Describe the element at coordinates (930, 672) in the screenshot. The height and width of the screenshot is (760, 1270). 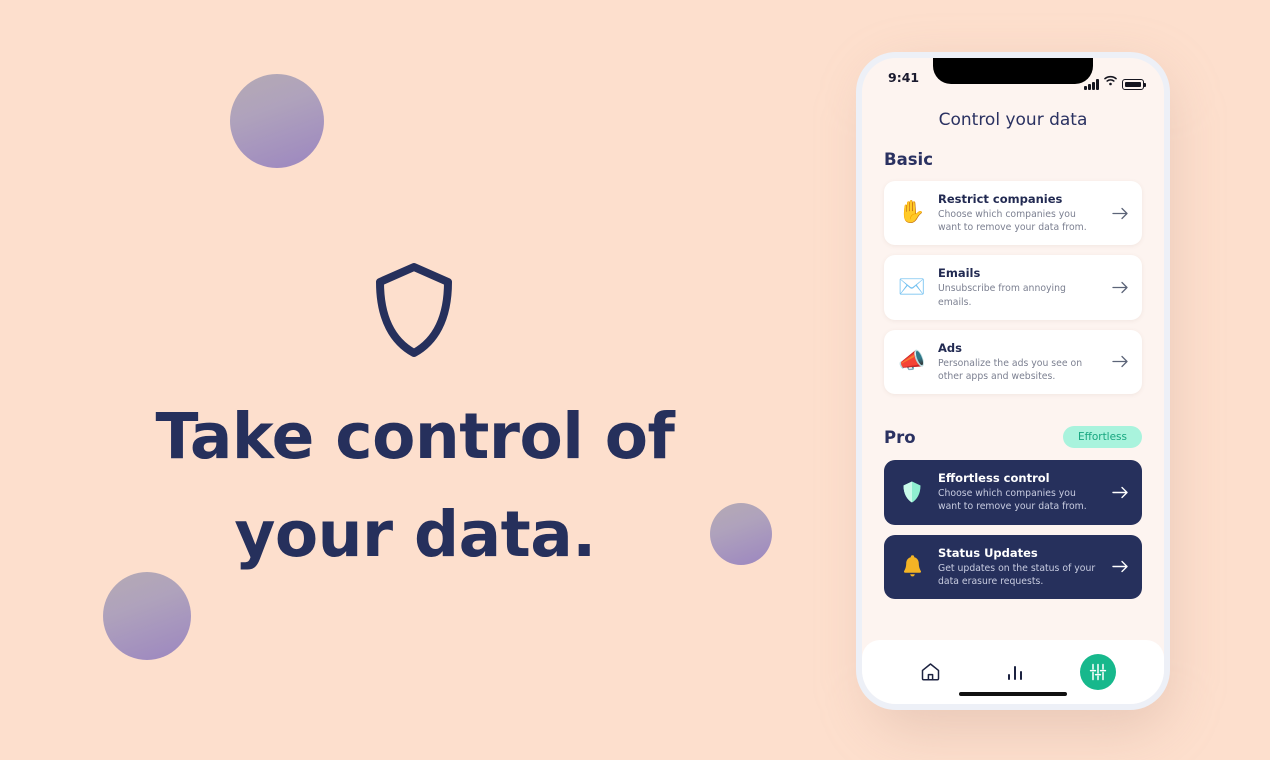
I see `home-icon` at that location.